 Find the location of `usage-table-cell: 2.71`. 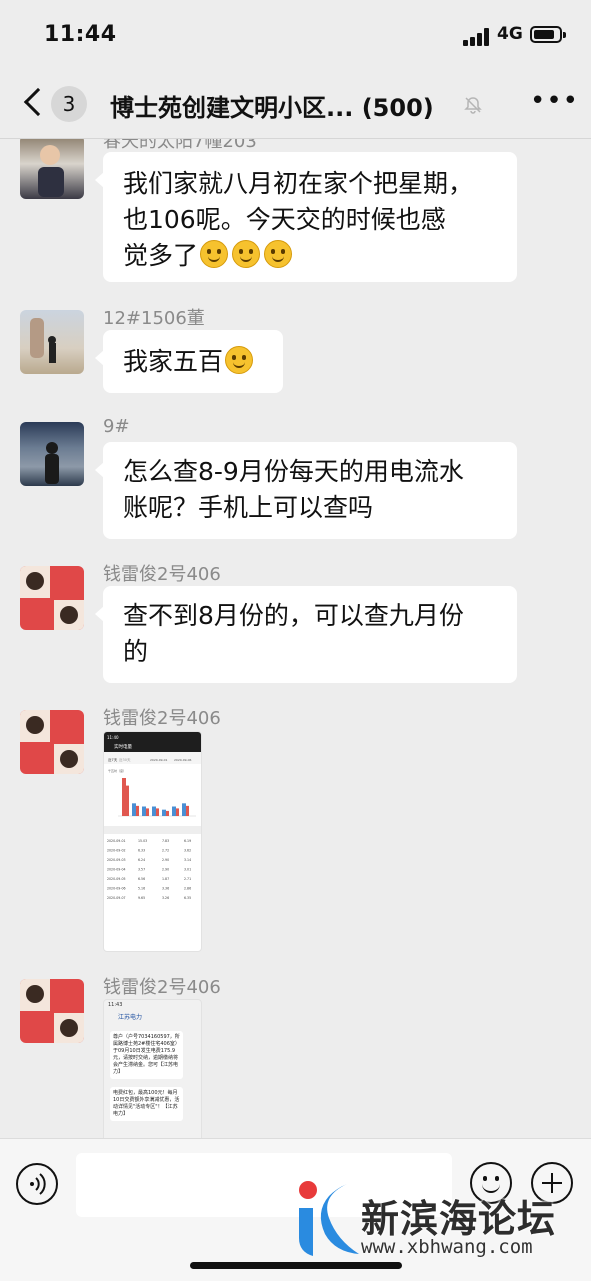

usage-table-cell: 2.71 is located at coordinates (187, 879).